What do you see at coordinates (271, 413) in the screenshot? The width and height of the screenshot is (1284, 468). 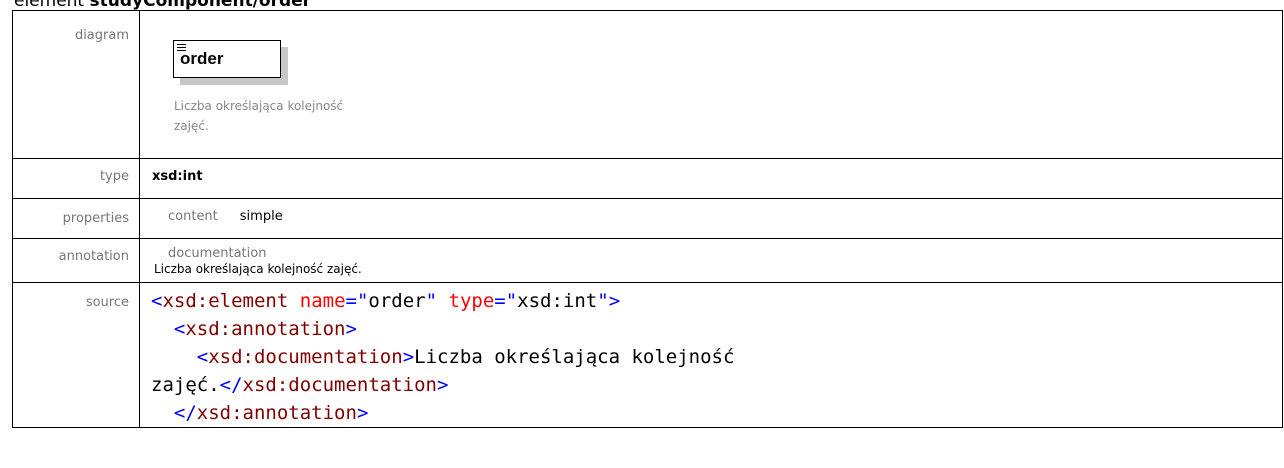 I see `src-line-5: </xsd:annotation>` at bounding box center [271, 413].